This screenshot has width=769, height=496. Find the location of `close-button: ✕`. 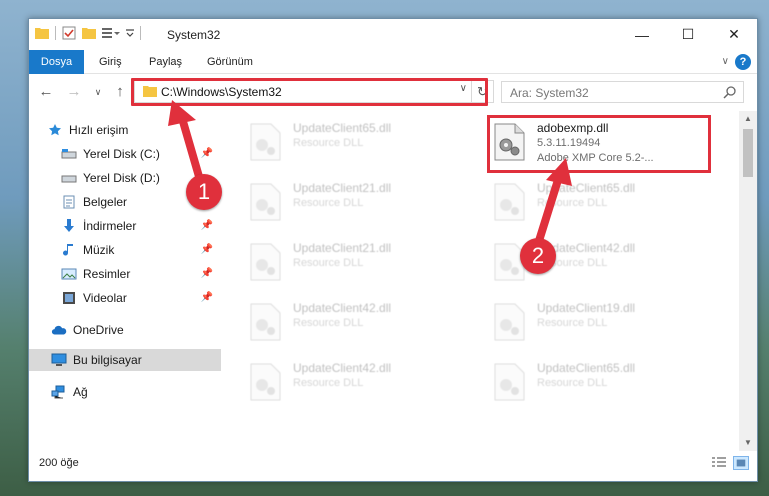

close-button: ✕ is located at coordinates (734, 34).